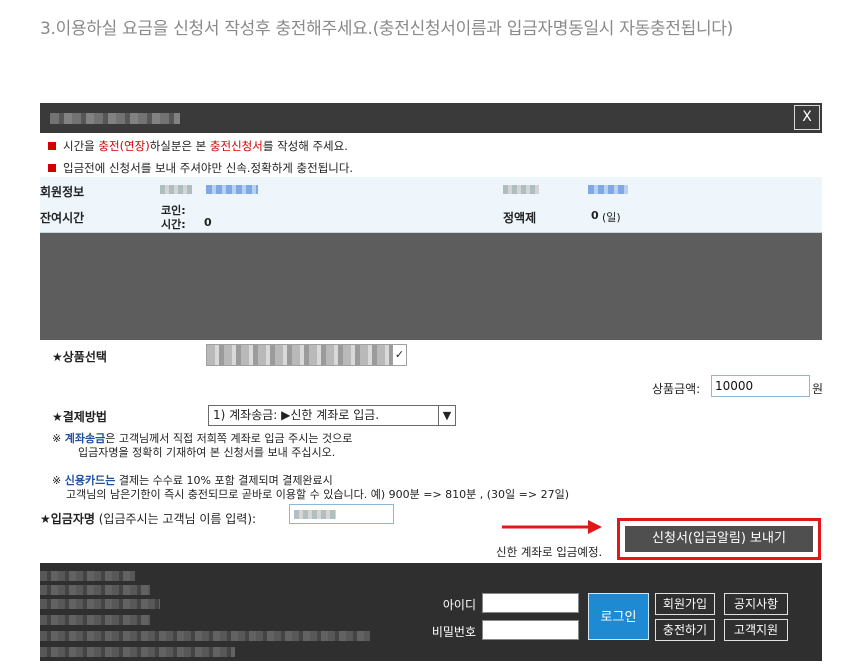 The height and width of the screenshot is (672, 849). I want to click on notice-charge: 시간을 충전(연장)하실분은 본 충전신청서를 작성해 주세요., so click(198, 146).